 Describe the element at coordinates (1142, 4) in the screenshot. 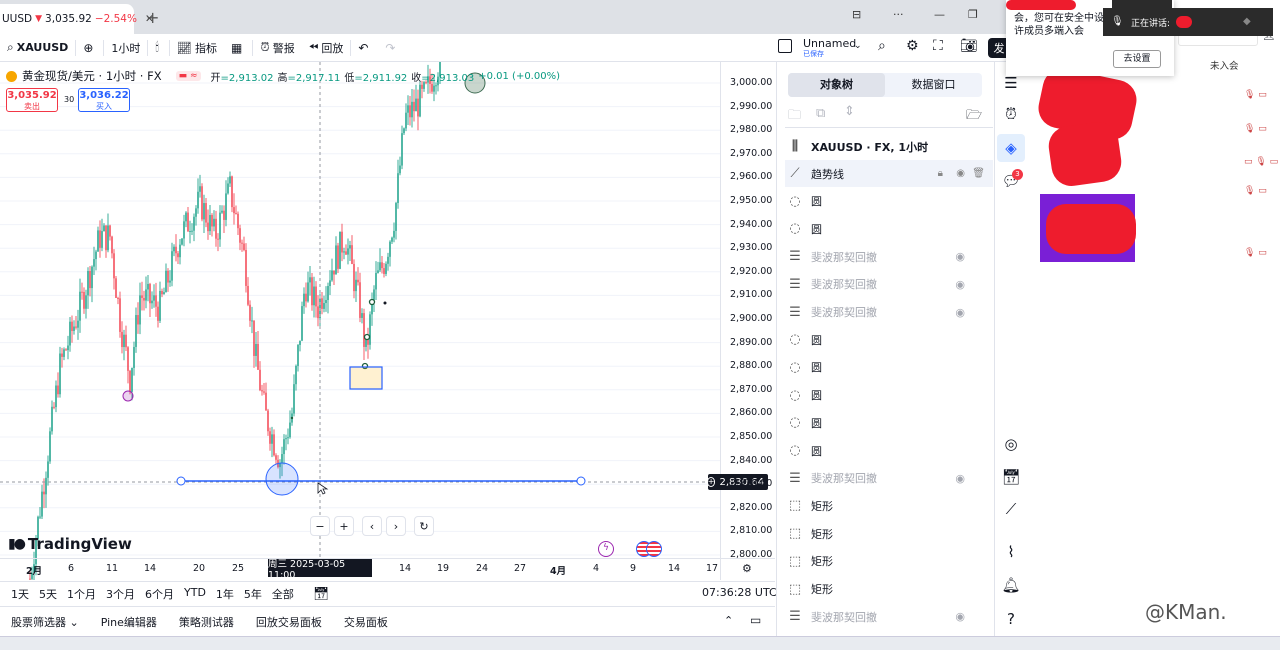

I see `window-controls` at that location.